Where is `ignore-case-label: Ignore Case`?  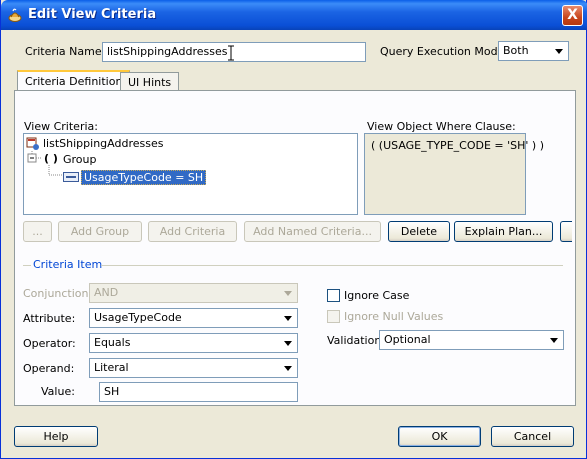 ignore-case-label: Ignore Case is located at coordinates (377, 295).